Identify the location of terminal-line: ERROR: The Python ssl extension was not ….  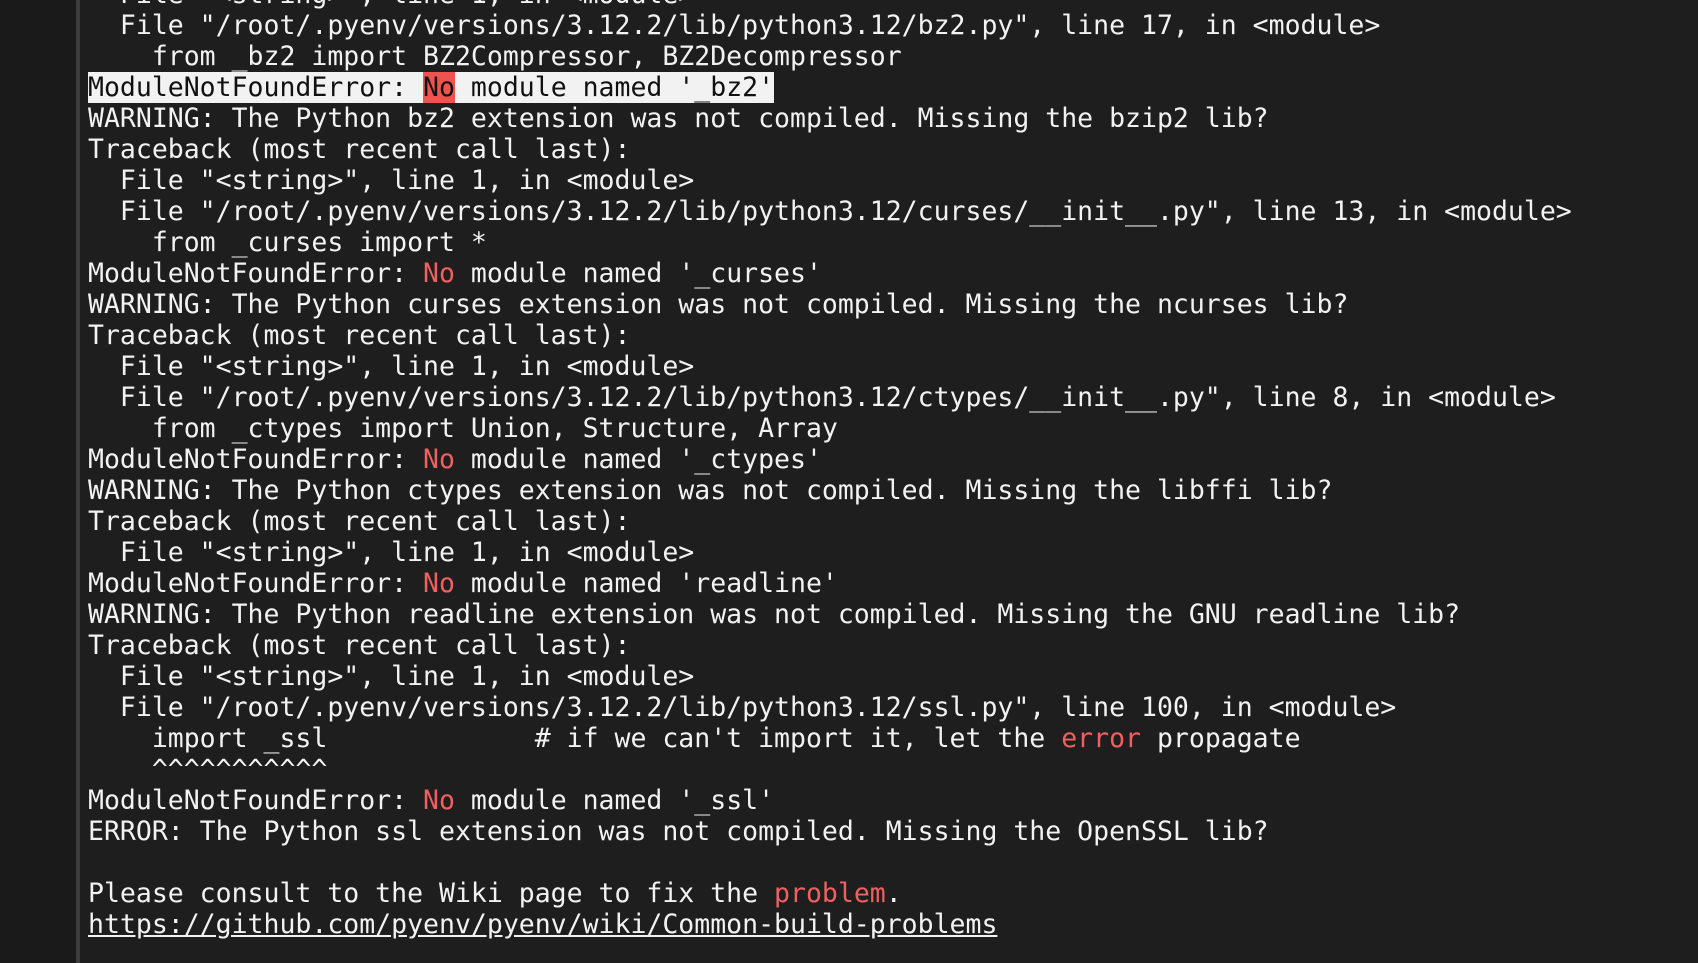
(678, 831).